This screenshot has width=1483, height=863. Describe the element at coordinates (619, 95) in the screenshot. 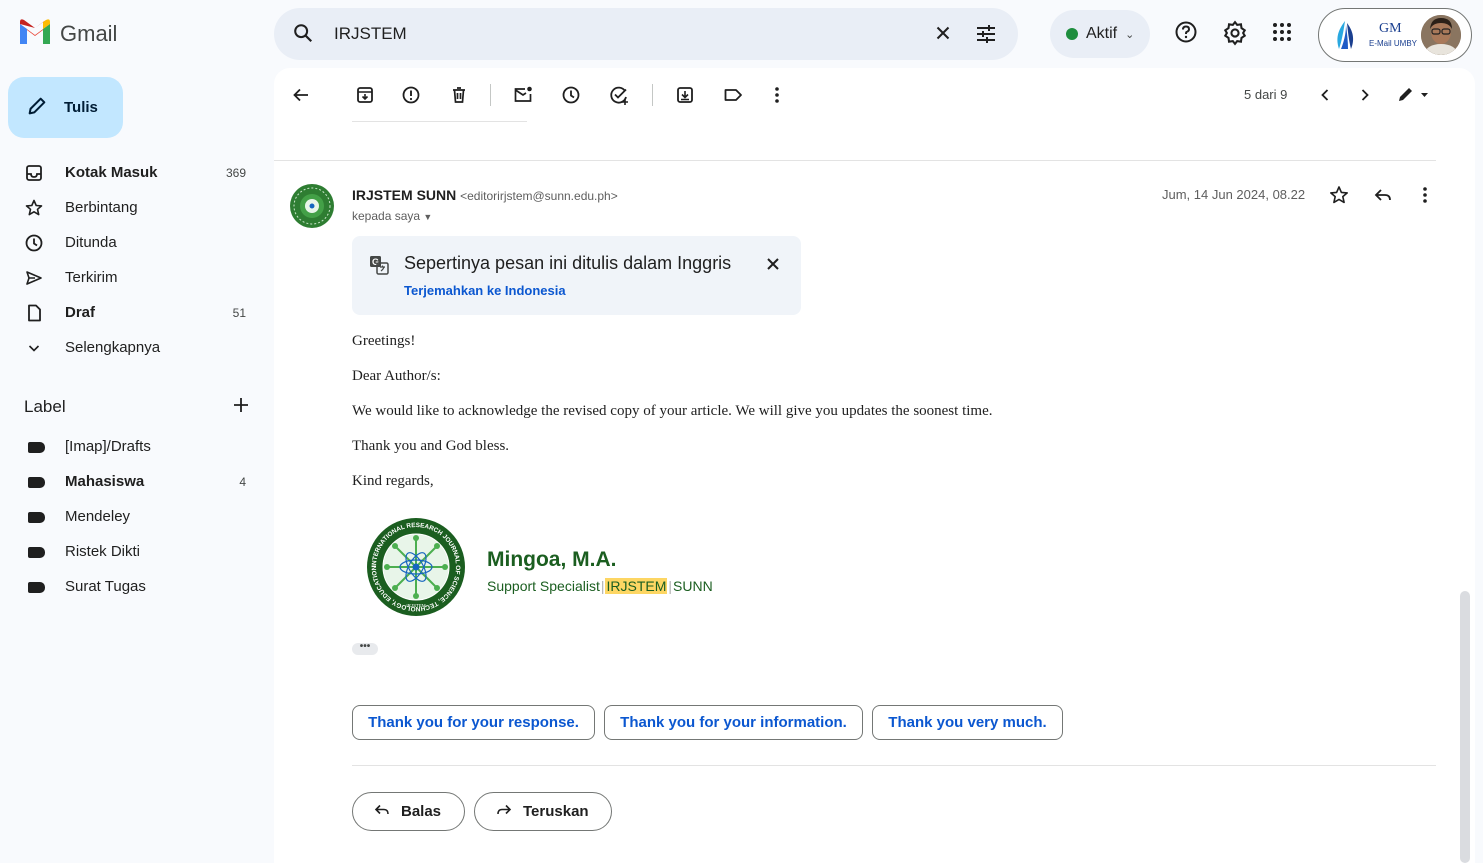

I see `add-task-icon` at that location.